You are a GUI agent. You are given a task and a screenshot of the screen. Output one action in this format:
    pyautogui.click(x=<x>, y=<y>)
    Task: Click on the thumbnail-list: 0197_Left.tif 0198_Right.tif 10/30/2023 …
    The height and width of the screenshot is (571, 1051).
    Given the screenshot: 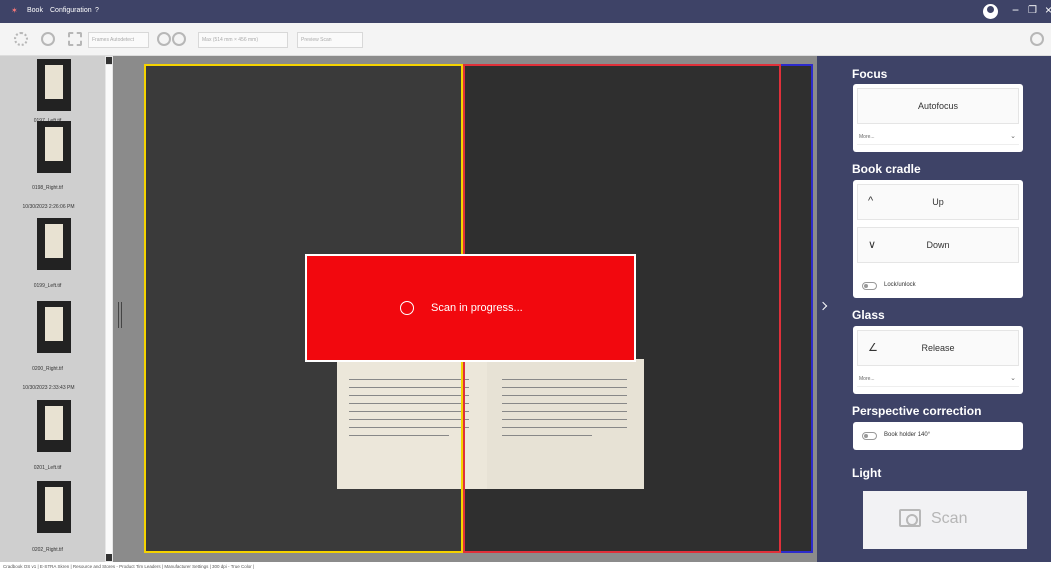 What is the action you would take?
    pyautogui.click(x=55, y=309)
    